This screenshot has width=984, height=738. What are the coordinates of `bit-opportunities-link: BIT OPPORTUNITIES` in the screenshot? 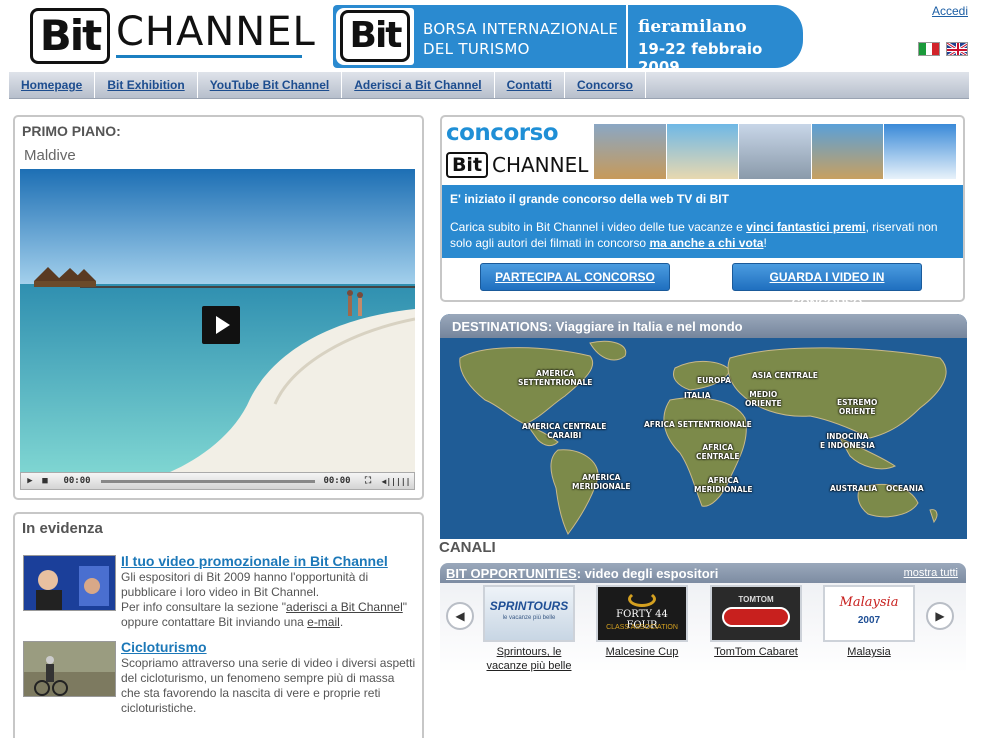 It's located at (511, 573).